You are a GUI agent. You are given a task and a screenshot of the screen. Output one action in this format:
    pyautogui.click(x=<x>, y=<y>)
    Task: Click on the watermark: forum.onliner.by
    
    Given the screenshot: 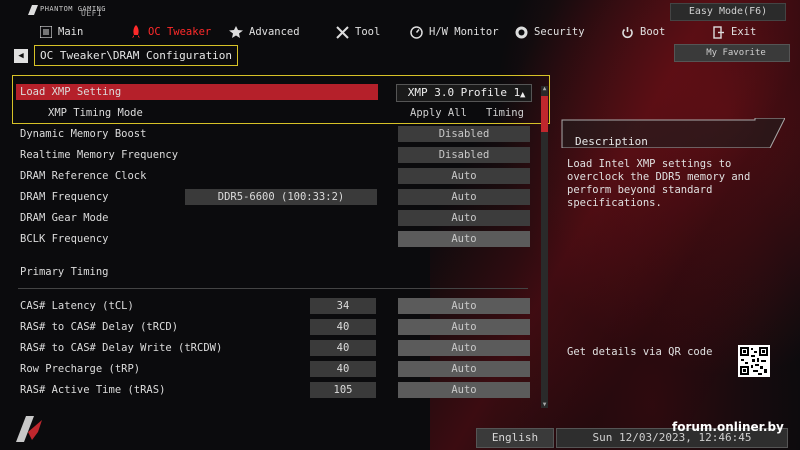 What is the action you would take?
    pyautogui.click(x=728, y=427)
    